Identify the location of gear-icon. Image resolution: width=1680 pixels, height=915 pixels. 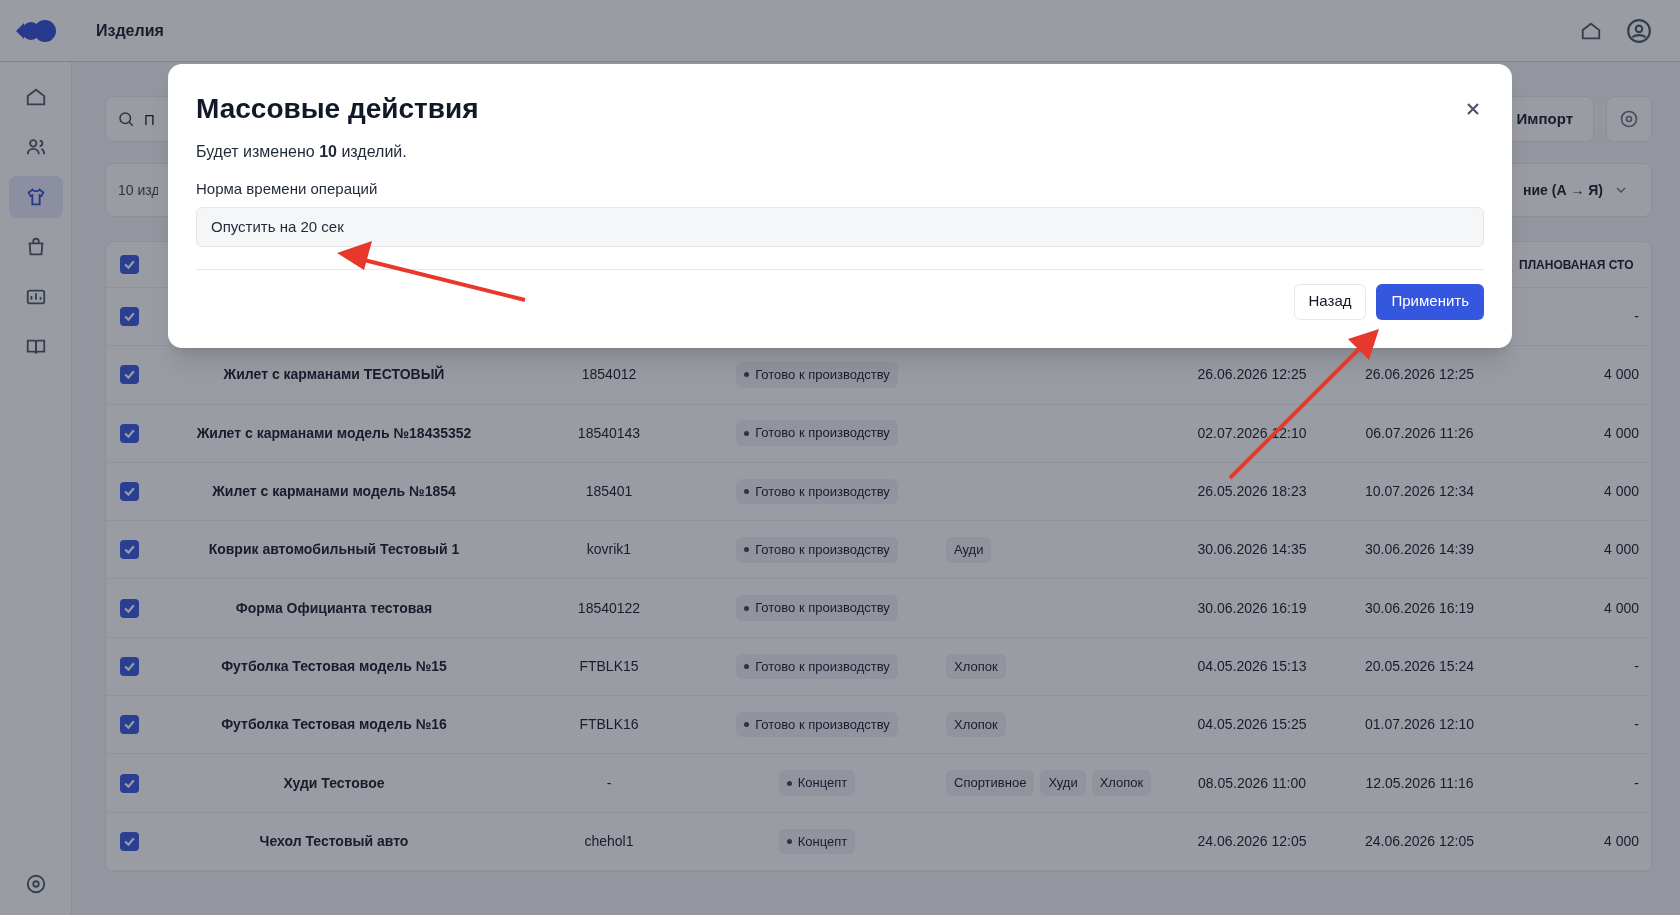
(1629, 119).